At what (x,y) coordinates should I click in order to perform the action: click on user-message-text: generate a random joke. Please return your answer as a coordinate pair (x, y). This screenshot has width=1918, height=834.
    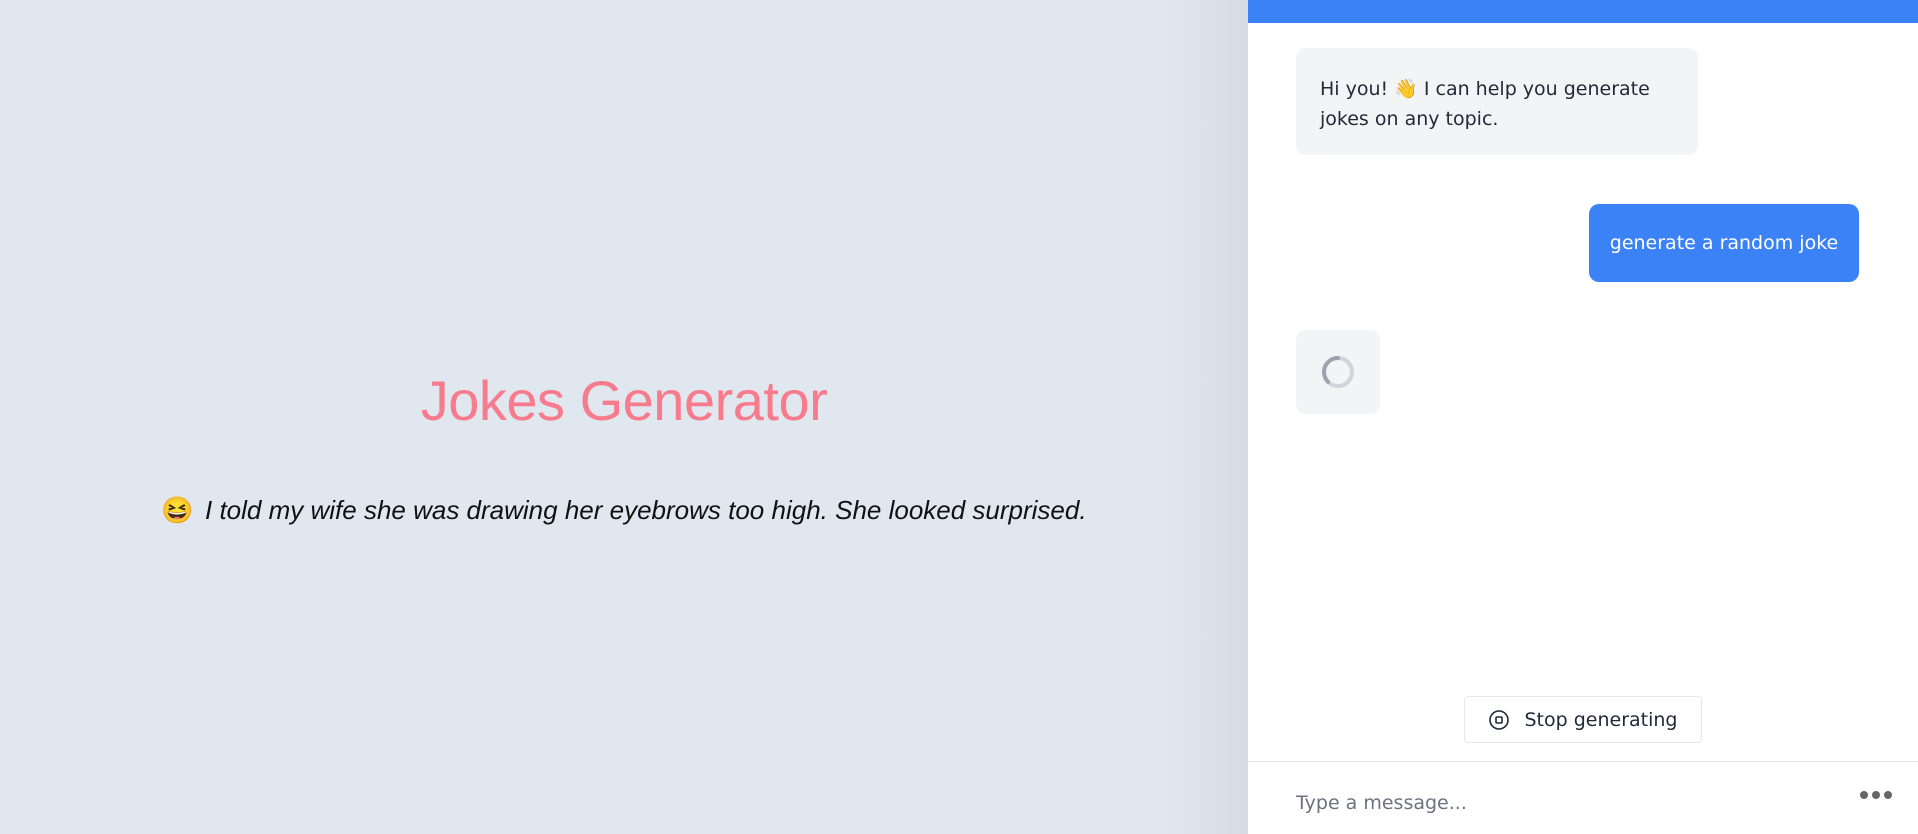
    Looking at the image, I should click on (1724, 243).